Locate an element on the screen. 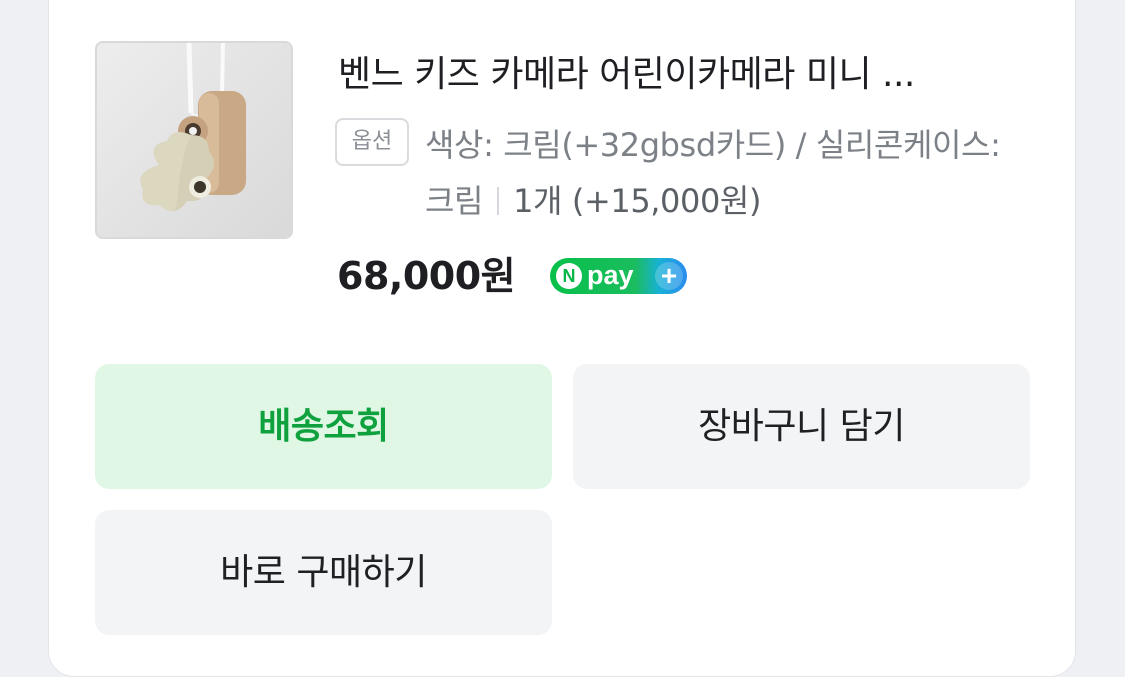  product-image is located at coordinates (194, 140).